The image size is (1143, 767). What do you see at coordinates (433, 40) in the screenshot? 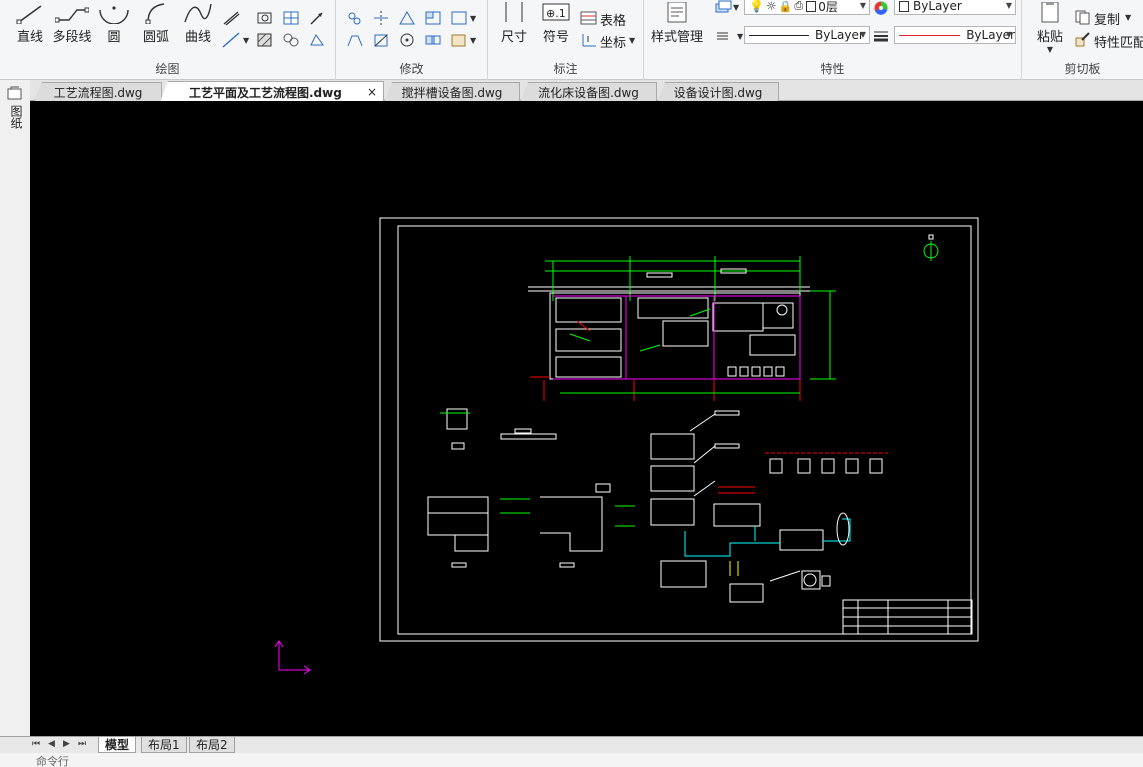
I see `join-icon` at bounding box center [433, 40].